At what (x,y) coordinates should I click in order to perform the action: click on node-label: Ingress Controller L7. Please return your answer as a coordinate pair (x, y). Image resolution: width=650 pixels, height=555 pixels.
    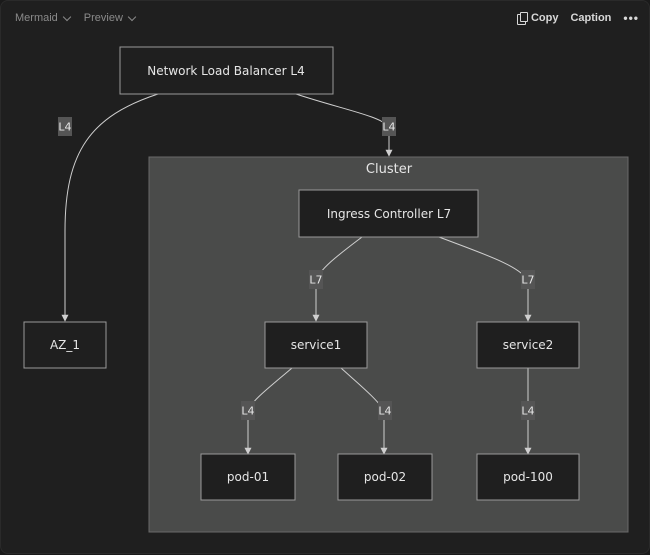
    Looking at the image, I should click on (389, 214).